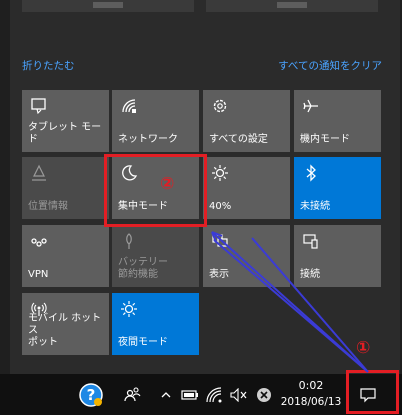 The width and height of the screenshot is (402, 415). I want to click on tile-all-settings: すべての設定, so click(246, 121).